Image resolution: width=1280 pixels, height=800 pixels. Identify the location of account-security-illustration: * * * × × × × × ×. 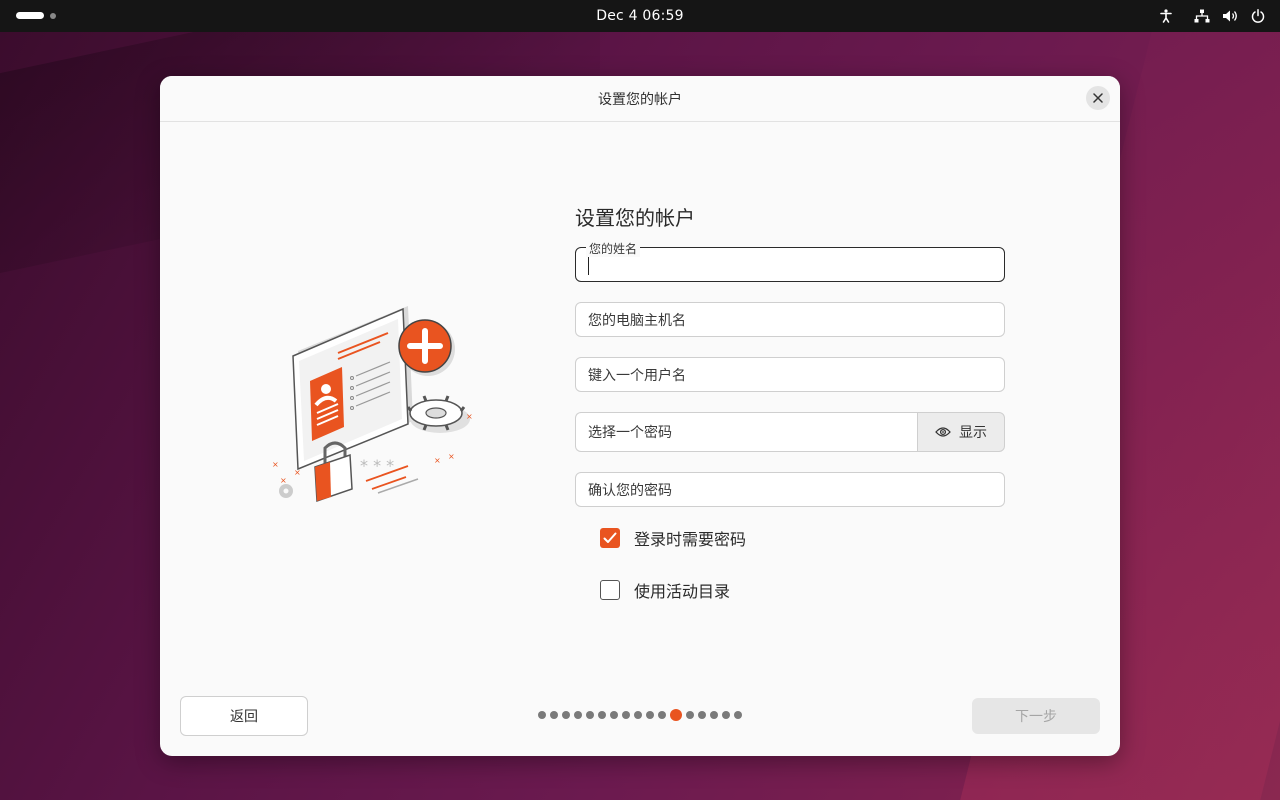
(372, 404).